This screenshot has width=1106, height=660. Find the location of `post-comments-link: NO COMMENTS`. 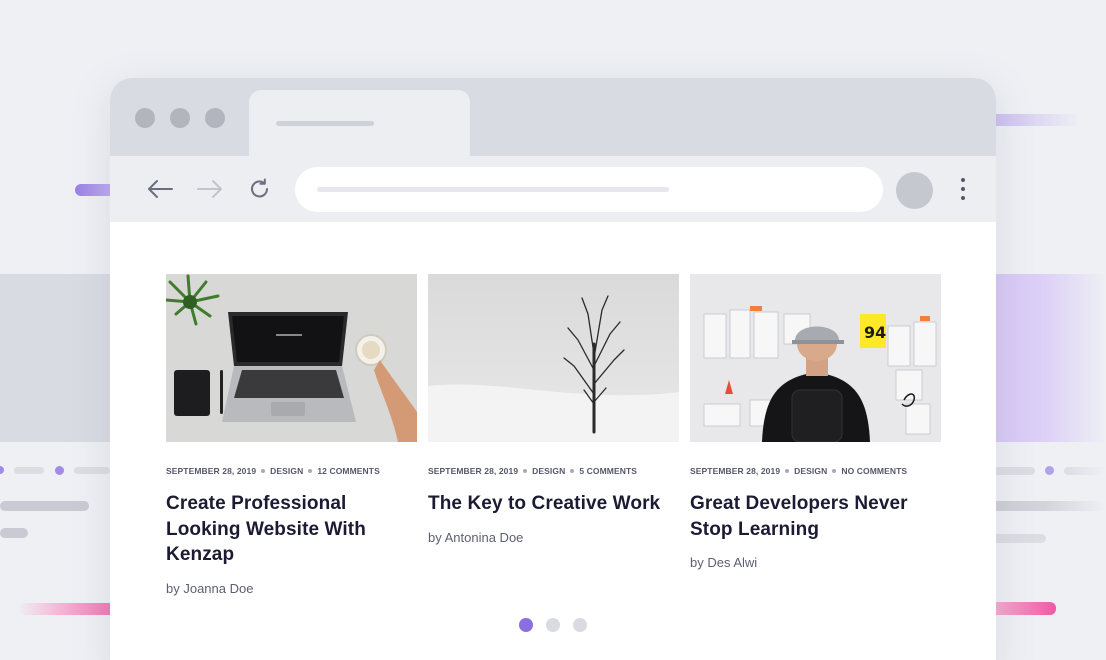

post-comments-link: NO COMMENTS is located at coordinates (874, 471).